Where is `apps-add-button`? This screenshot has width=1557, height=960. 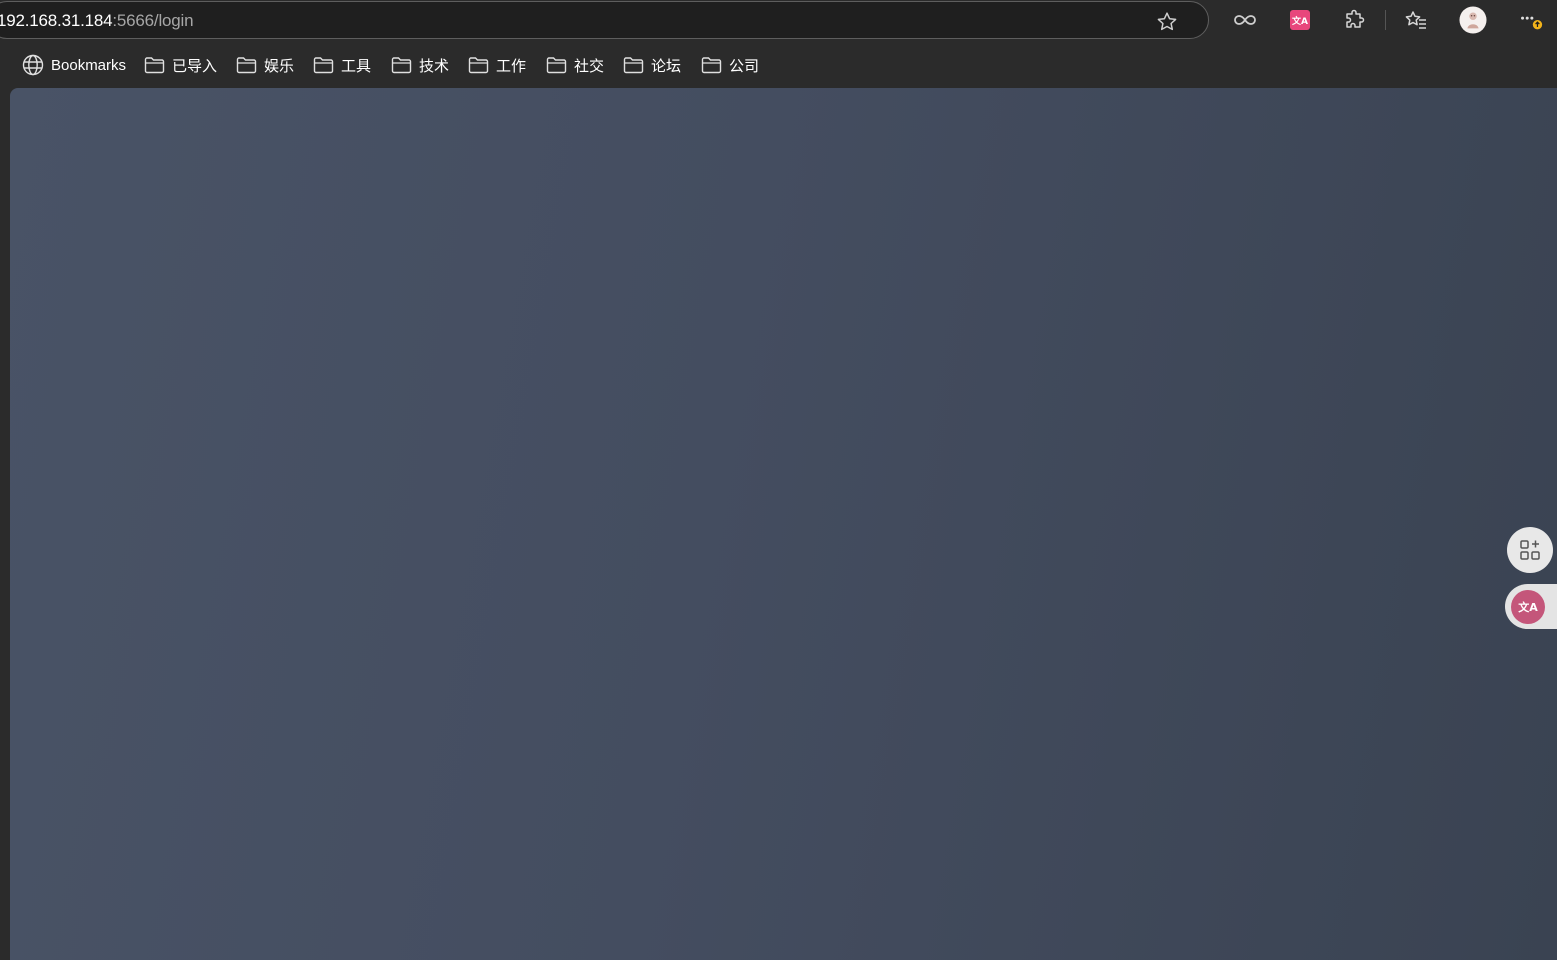 apps-add-button is located at coordinates (1530, 550).